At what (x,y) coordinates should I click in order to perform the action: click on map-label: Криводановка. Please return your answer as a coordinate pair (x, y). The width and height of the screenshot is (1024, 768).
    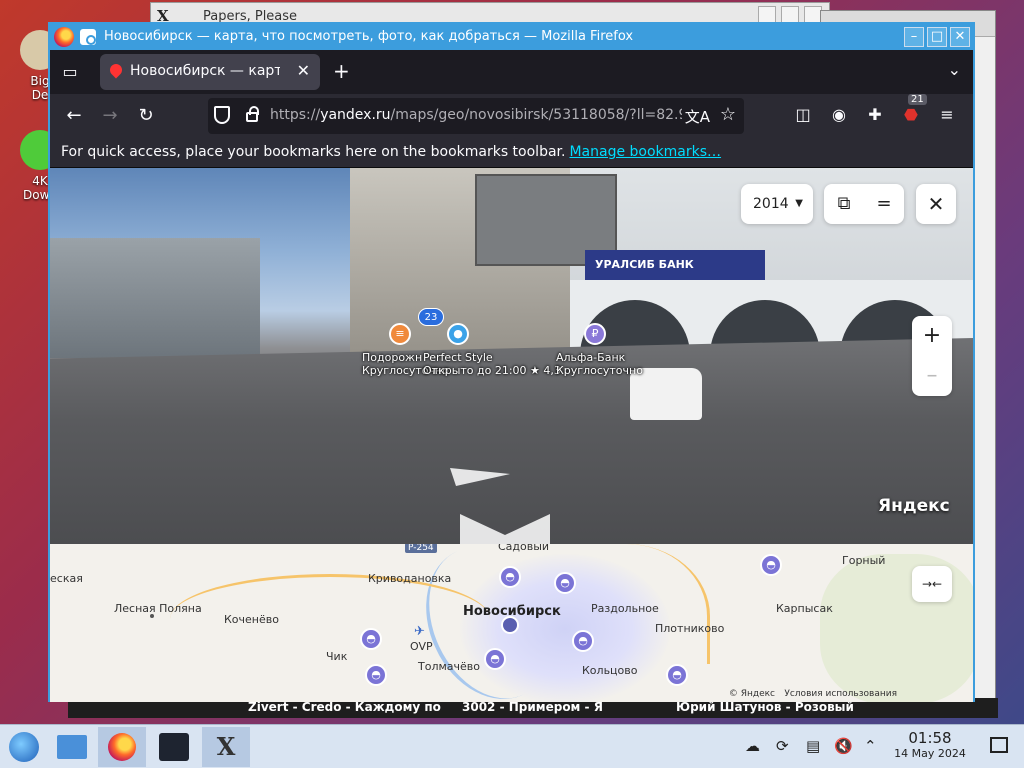
    Looking at the image, I should click on (410, 578).